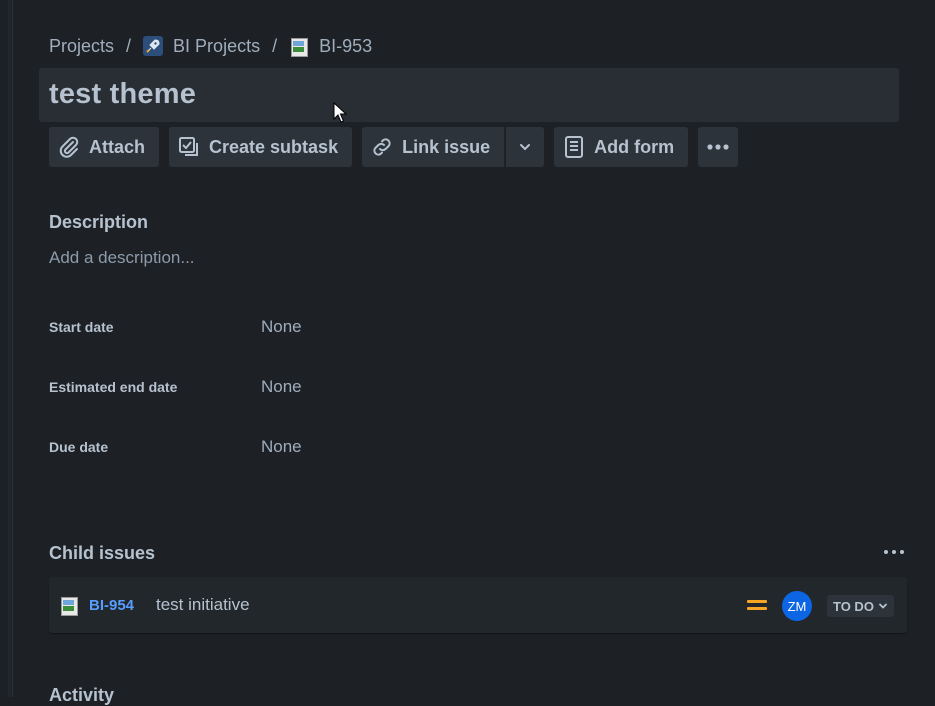 The image size is (935, 706). I want to click on left-sidebar-edge, so click(6, 348).